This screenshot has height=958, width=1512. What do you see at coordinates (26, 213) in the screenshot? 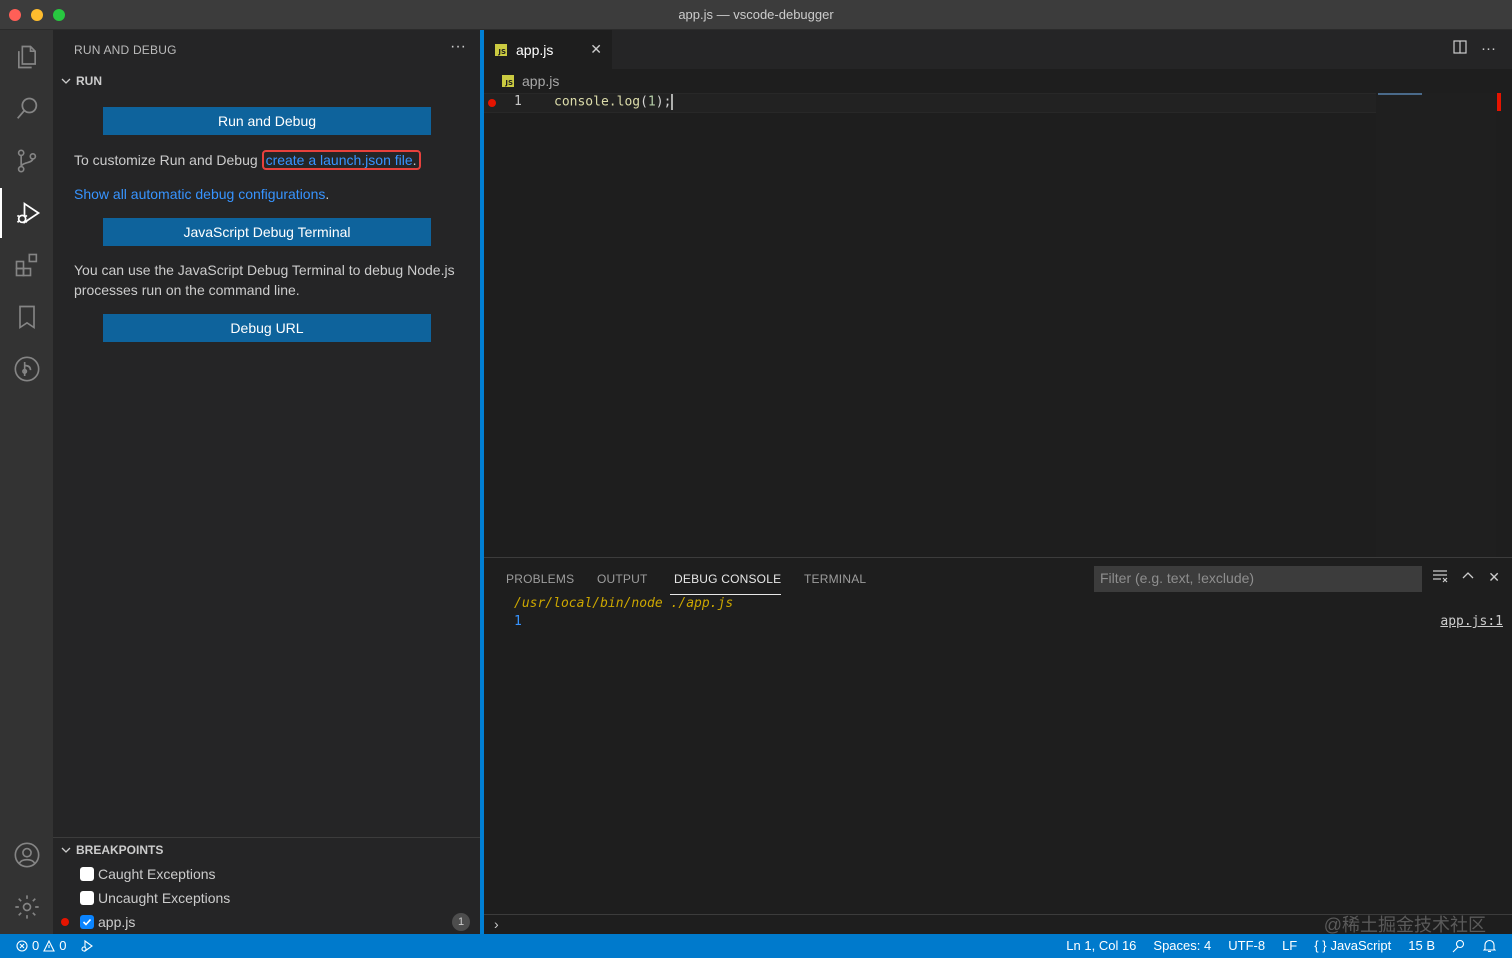
I see `run-debug-icon` at bounding box center [26, 213].